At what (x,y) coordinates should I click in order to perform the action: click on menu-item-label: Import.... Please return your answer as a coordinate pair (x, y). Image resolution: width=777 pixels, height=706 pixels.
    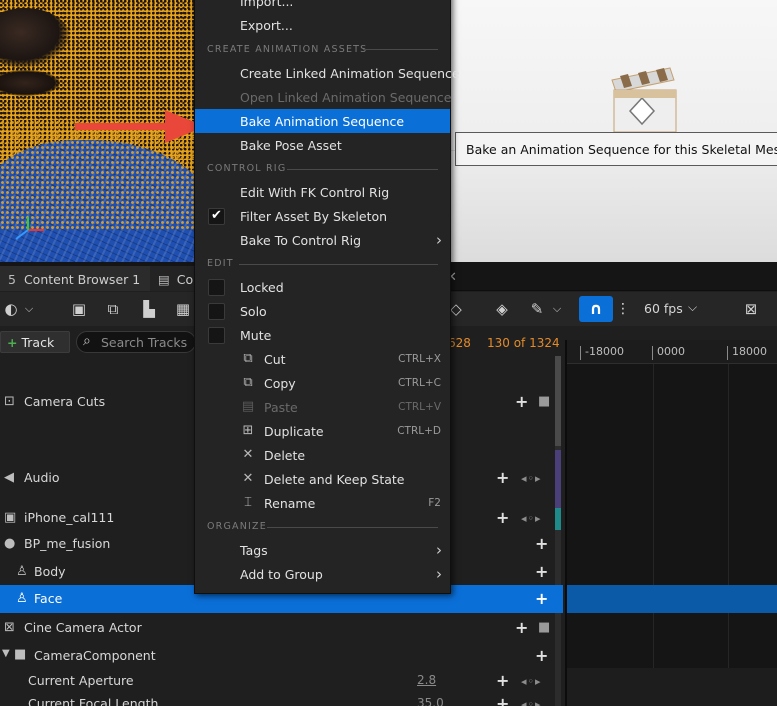
    Looking at the image, I should click on (267, 4).